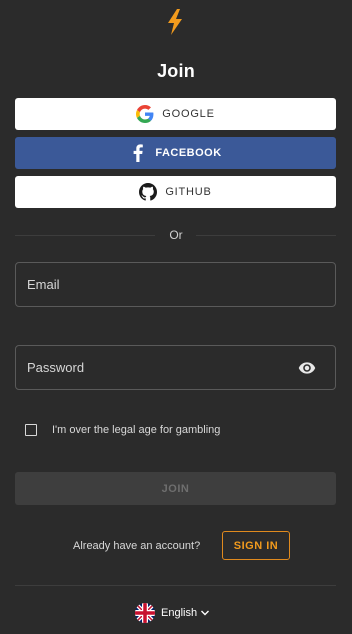  I want to click on google-button: GOOGLE, so click(175, 114).